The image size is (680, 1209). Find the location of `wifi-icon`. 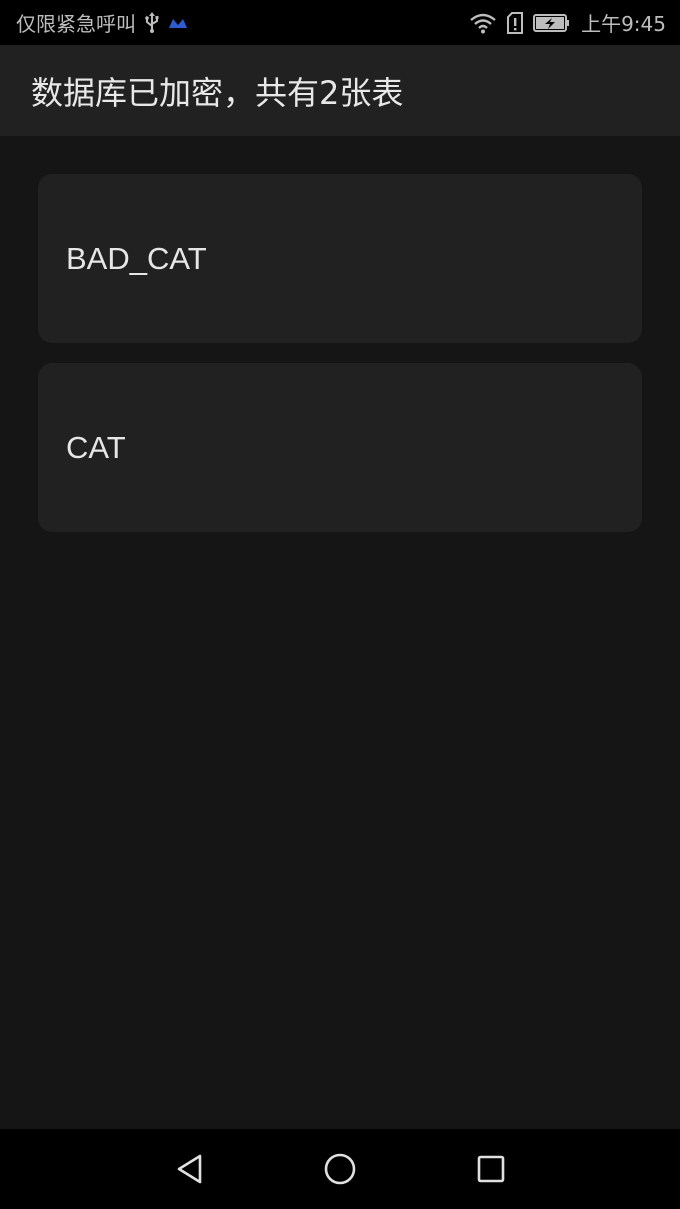

wifi-icon is located at coordinates (483, 23).